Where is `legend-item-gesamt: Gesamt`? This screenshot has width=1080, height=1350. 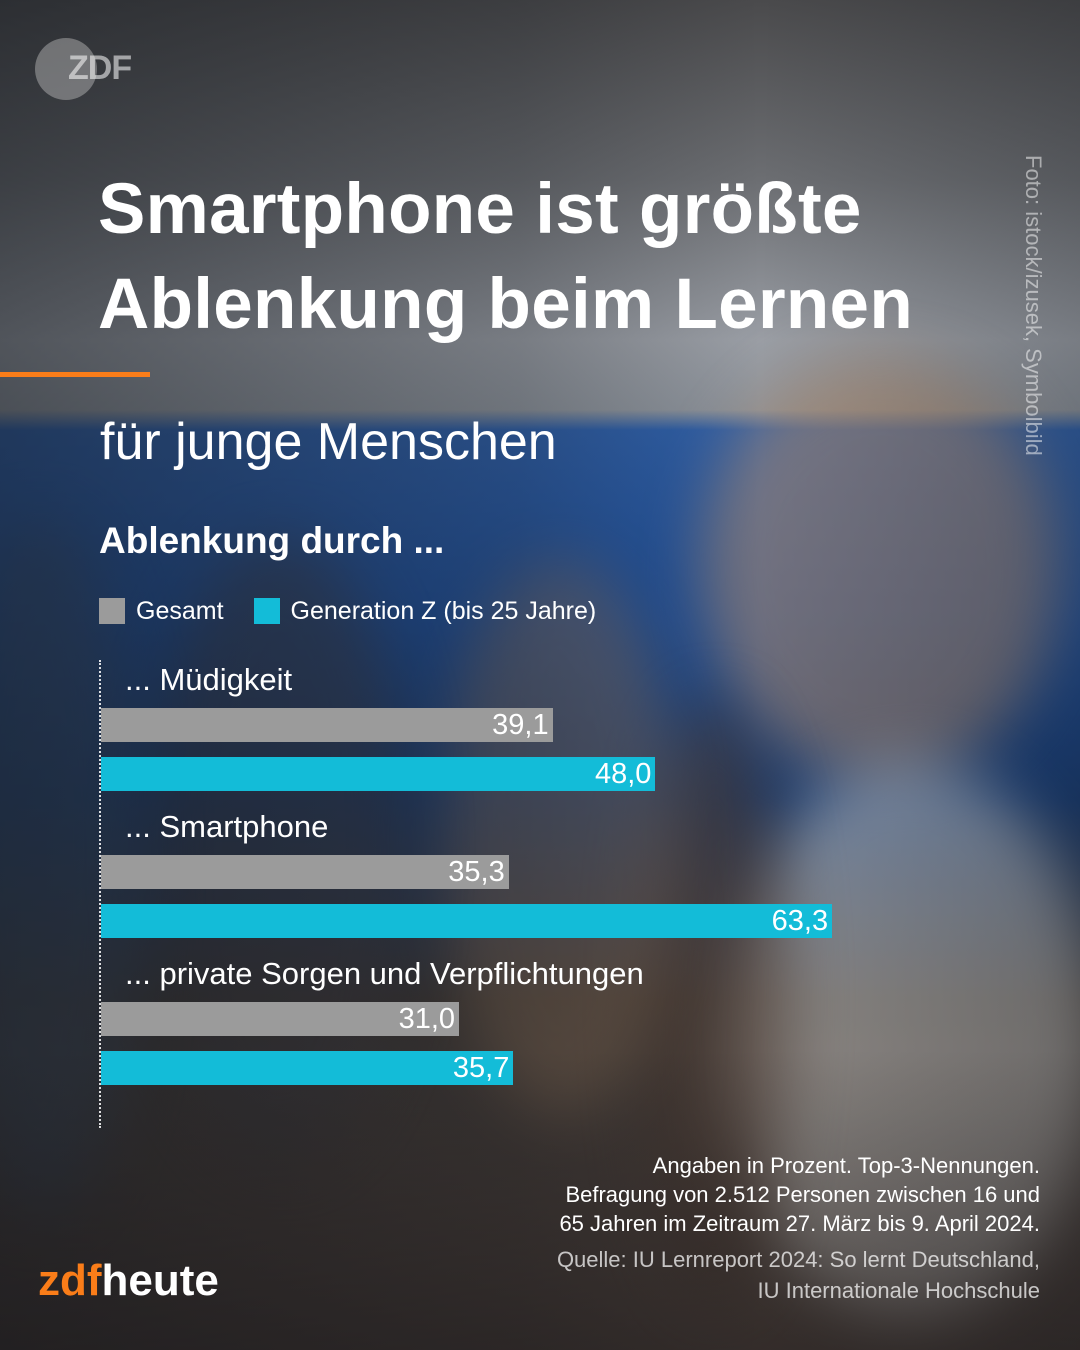
legend-item-gesamt: Gesamt is located at coordinates (161, 611).